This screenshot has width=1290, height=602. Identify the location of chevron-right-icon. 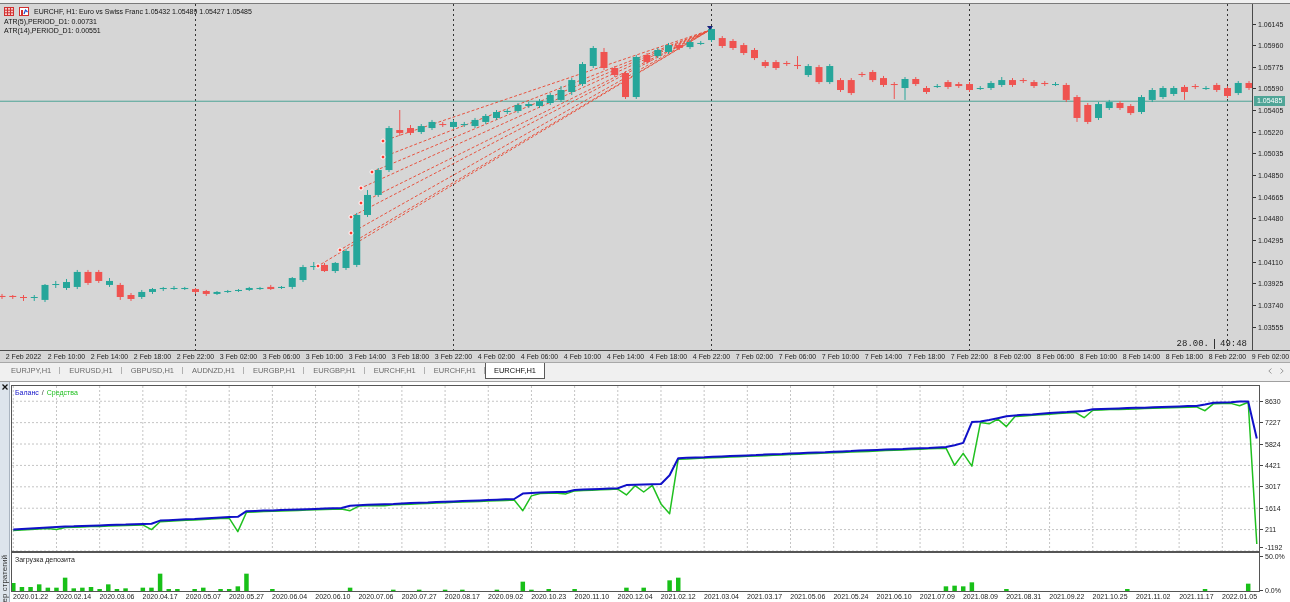
(1282, 371).